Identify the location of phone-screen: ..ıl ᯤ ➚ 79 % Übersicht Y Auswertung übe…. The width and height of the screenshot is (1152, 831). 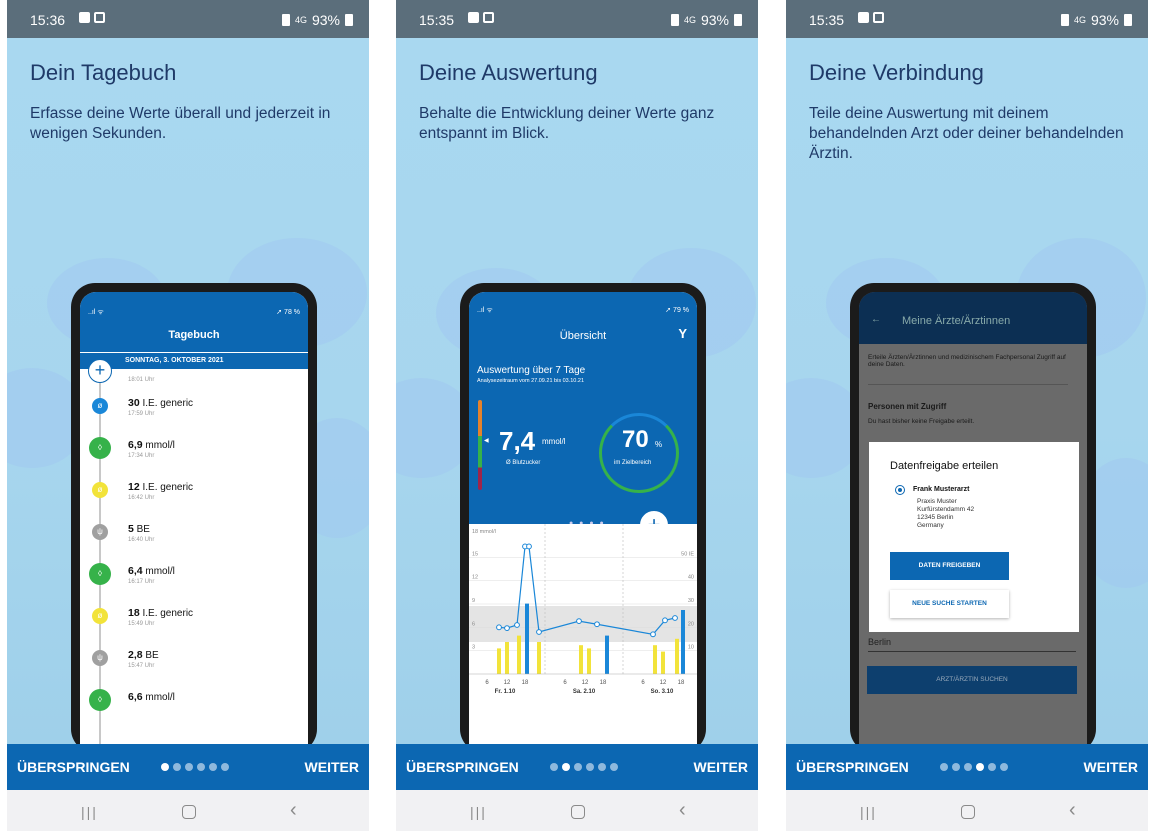
(583, 518).